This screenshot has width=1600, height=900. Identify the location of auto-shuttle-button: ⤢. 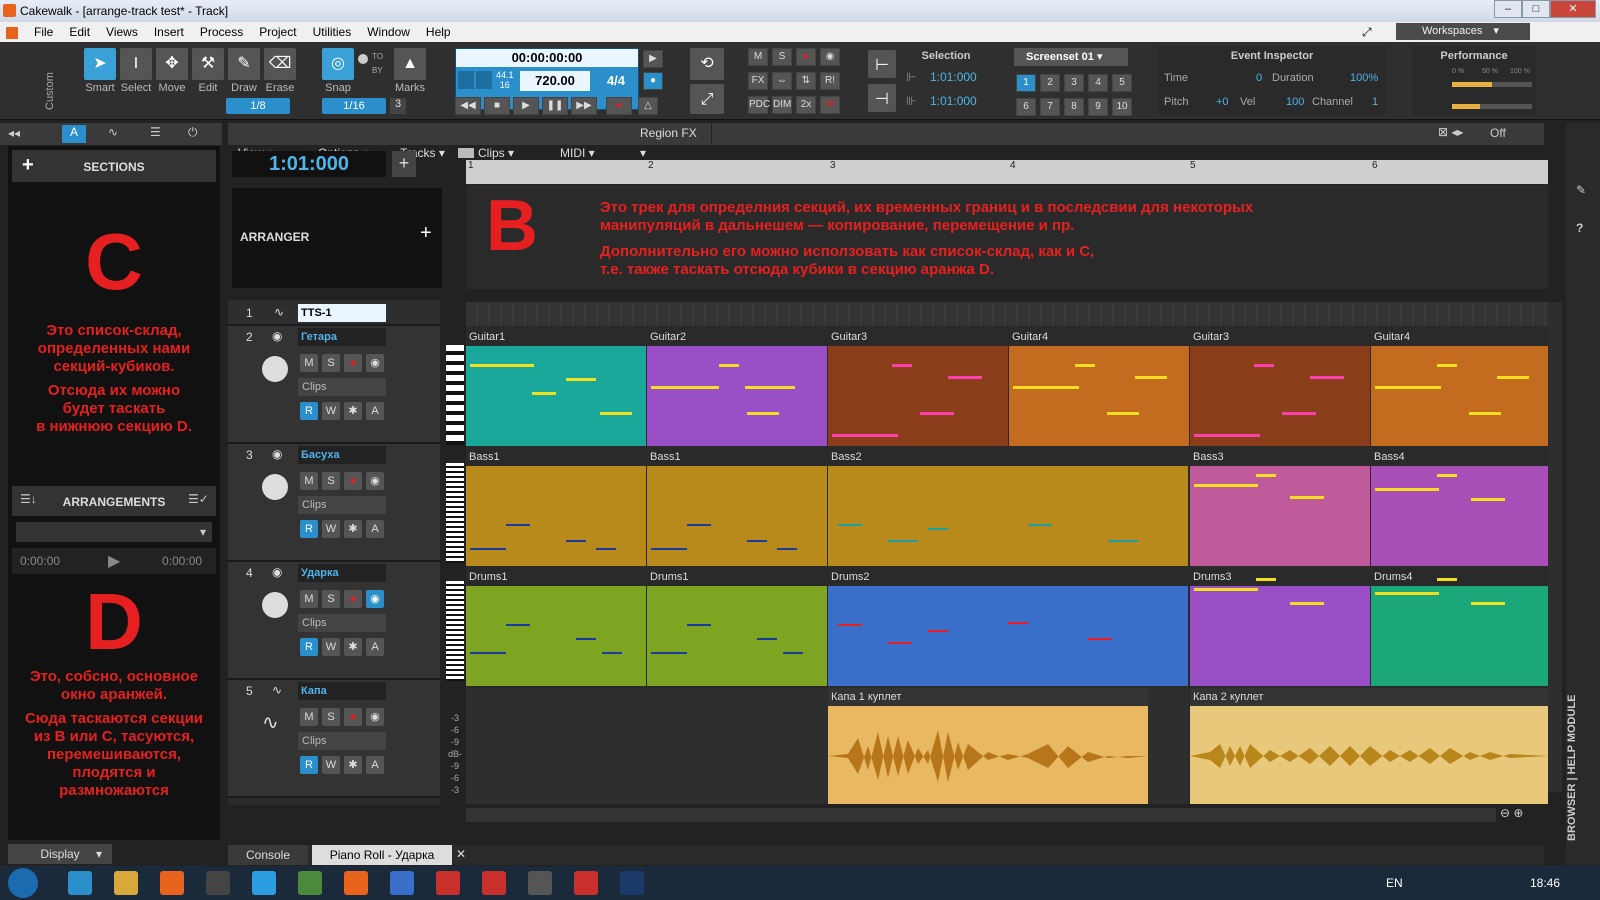
(707, 99).